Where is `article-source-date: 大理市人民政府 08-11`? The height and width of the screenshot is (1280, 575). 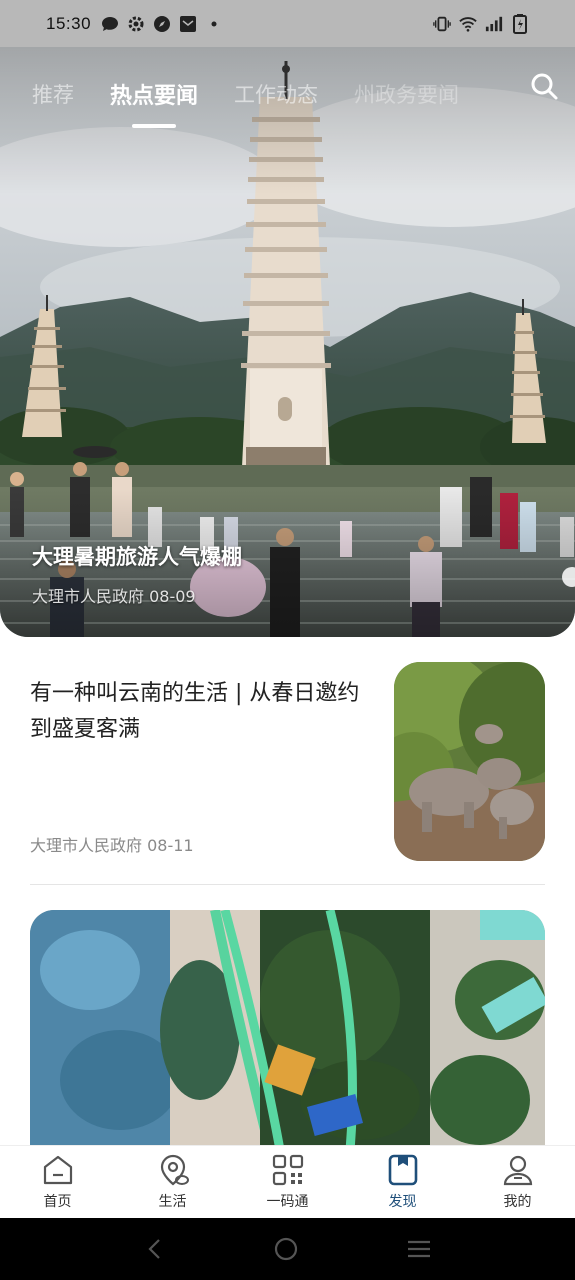
article-source-date: 大理市人民政府 08-11 is located at coordinates (112, 845).